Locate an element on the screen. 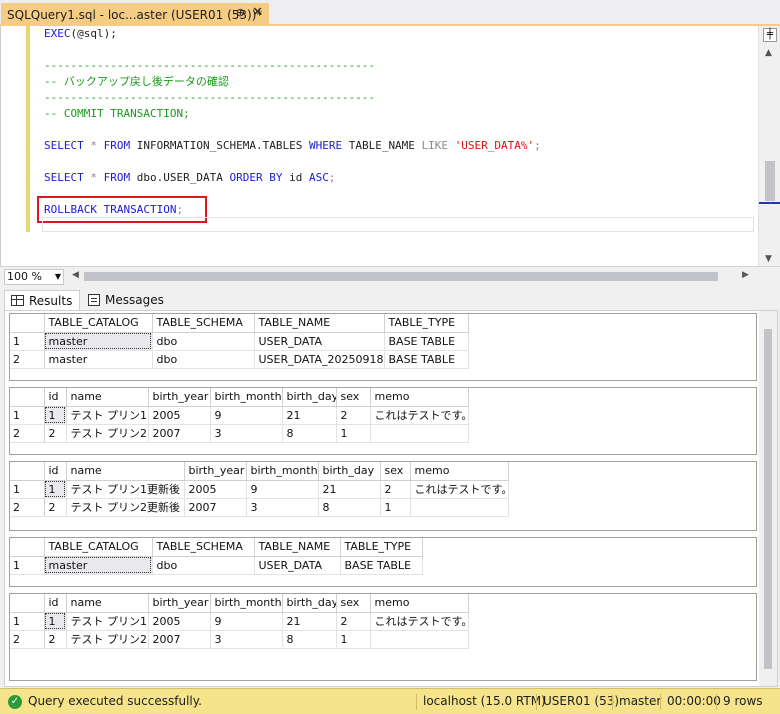 This screenshot has height=714, width=780. close-icon: ✕ is located at coordinates (257, 12).